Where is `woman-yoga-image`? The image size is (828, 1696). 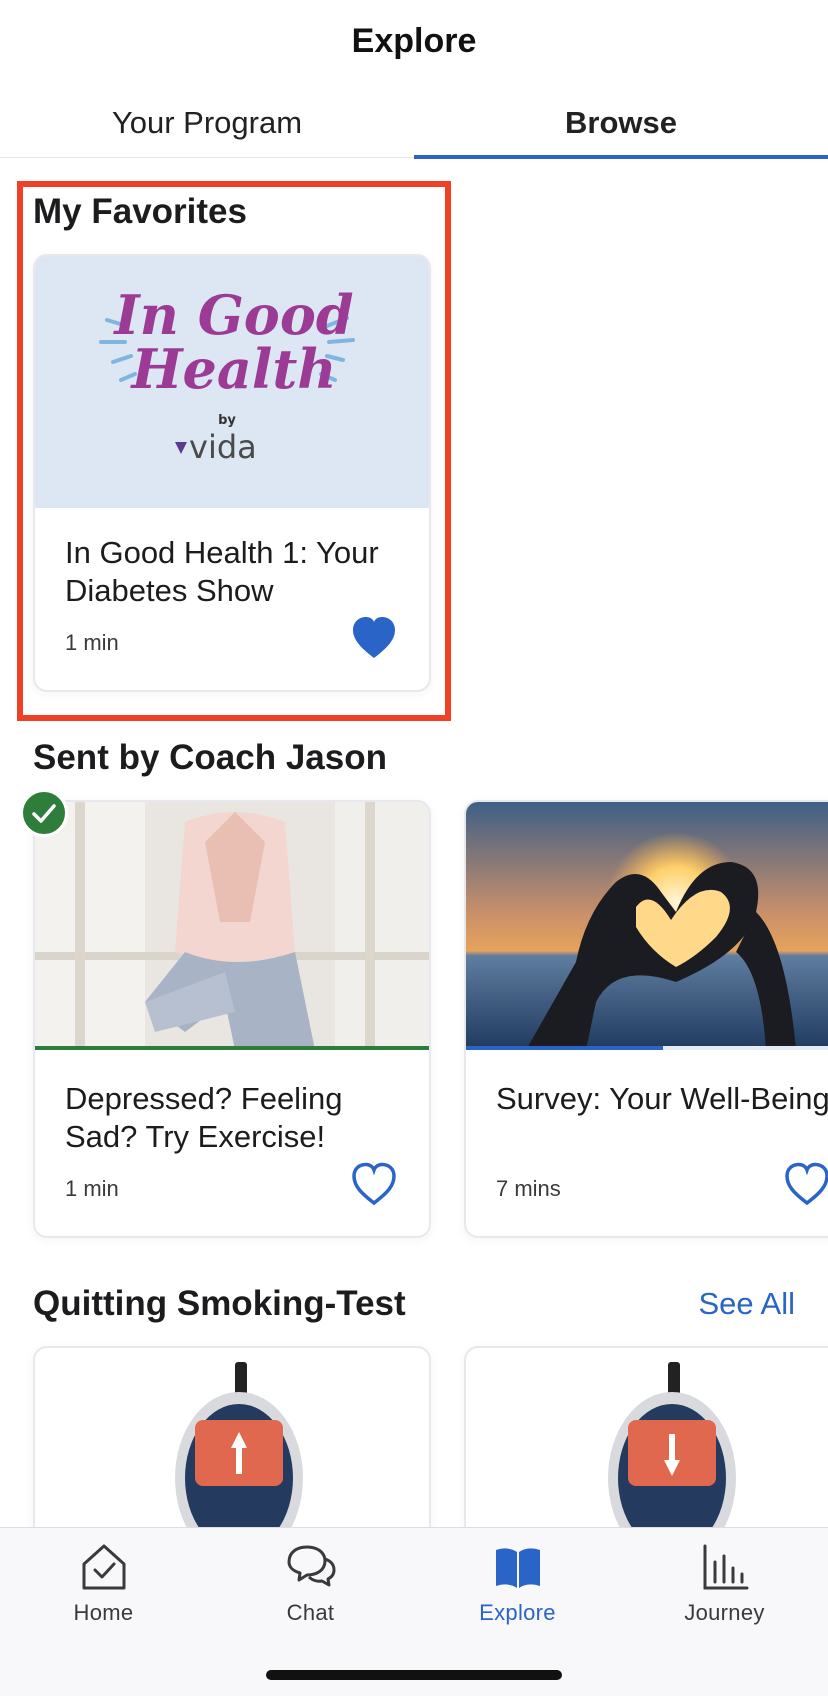
woman-yoga-image is located at coordinates (232, 926).